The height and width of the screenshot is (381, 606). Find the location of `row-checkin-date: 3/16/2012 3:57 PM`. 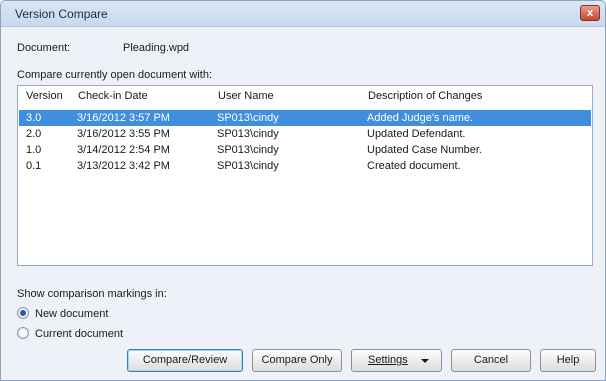

row-checkin-date: 3/16/2012 3:57 PM is located at coordinates (123, 118).